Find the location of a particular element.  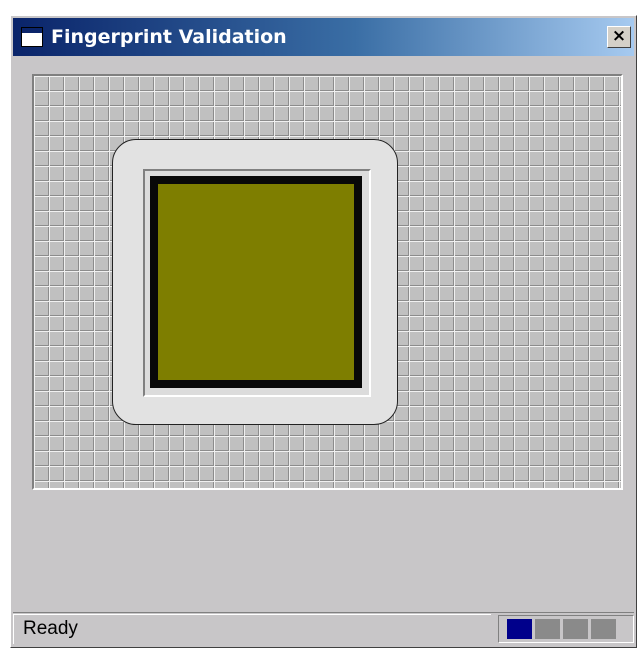

close-button: × is located at coordinates (619, 37).